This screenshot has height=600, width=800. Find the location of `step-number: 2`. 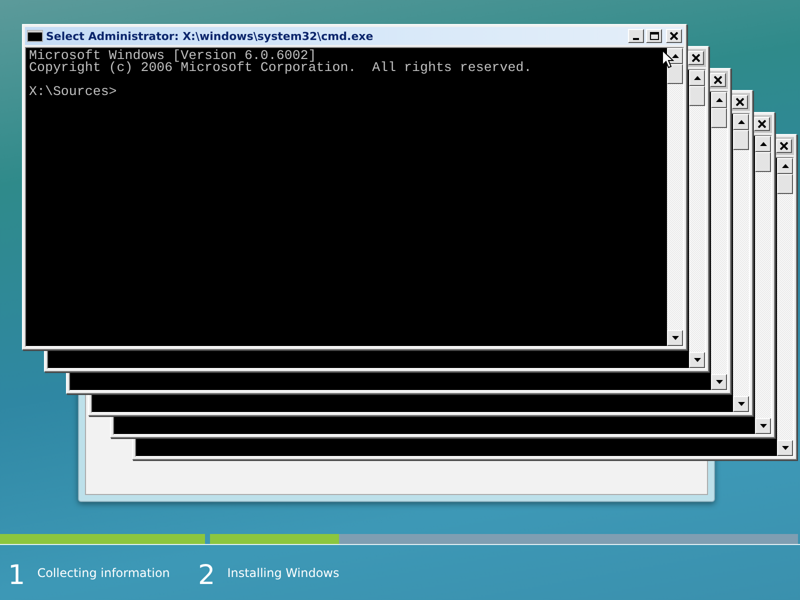

step-number: 2 is located at coordinates (207, 576).